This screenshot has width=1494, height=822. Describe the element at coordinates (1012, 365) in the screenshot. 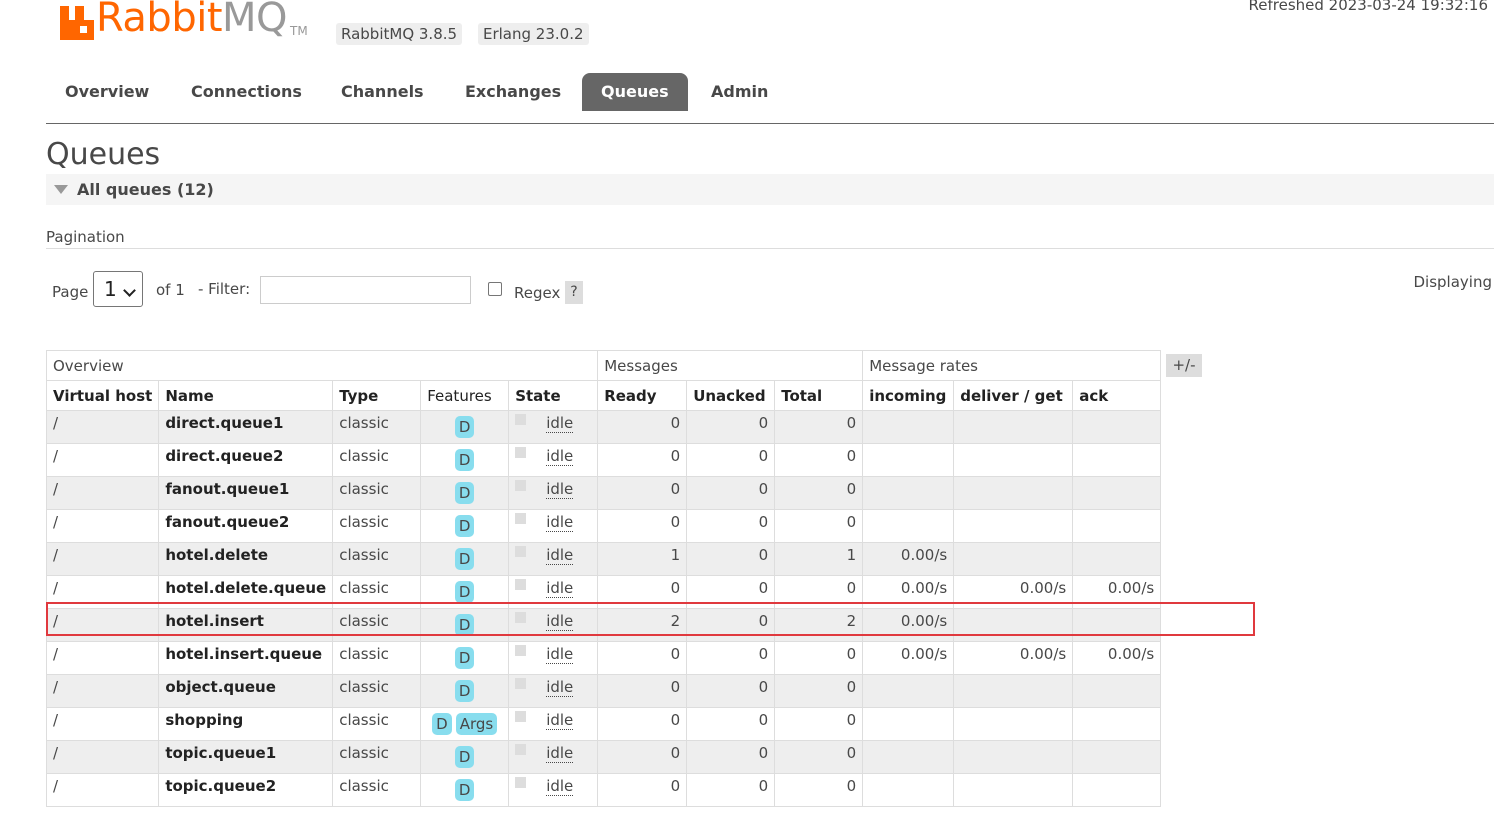

I see `group-header-message-rates: Message rates` at that location.